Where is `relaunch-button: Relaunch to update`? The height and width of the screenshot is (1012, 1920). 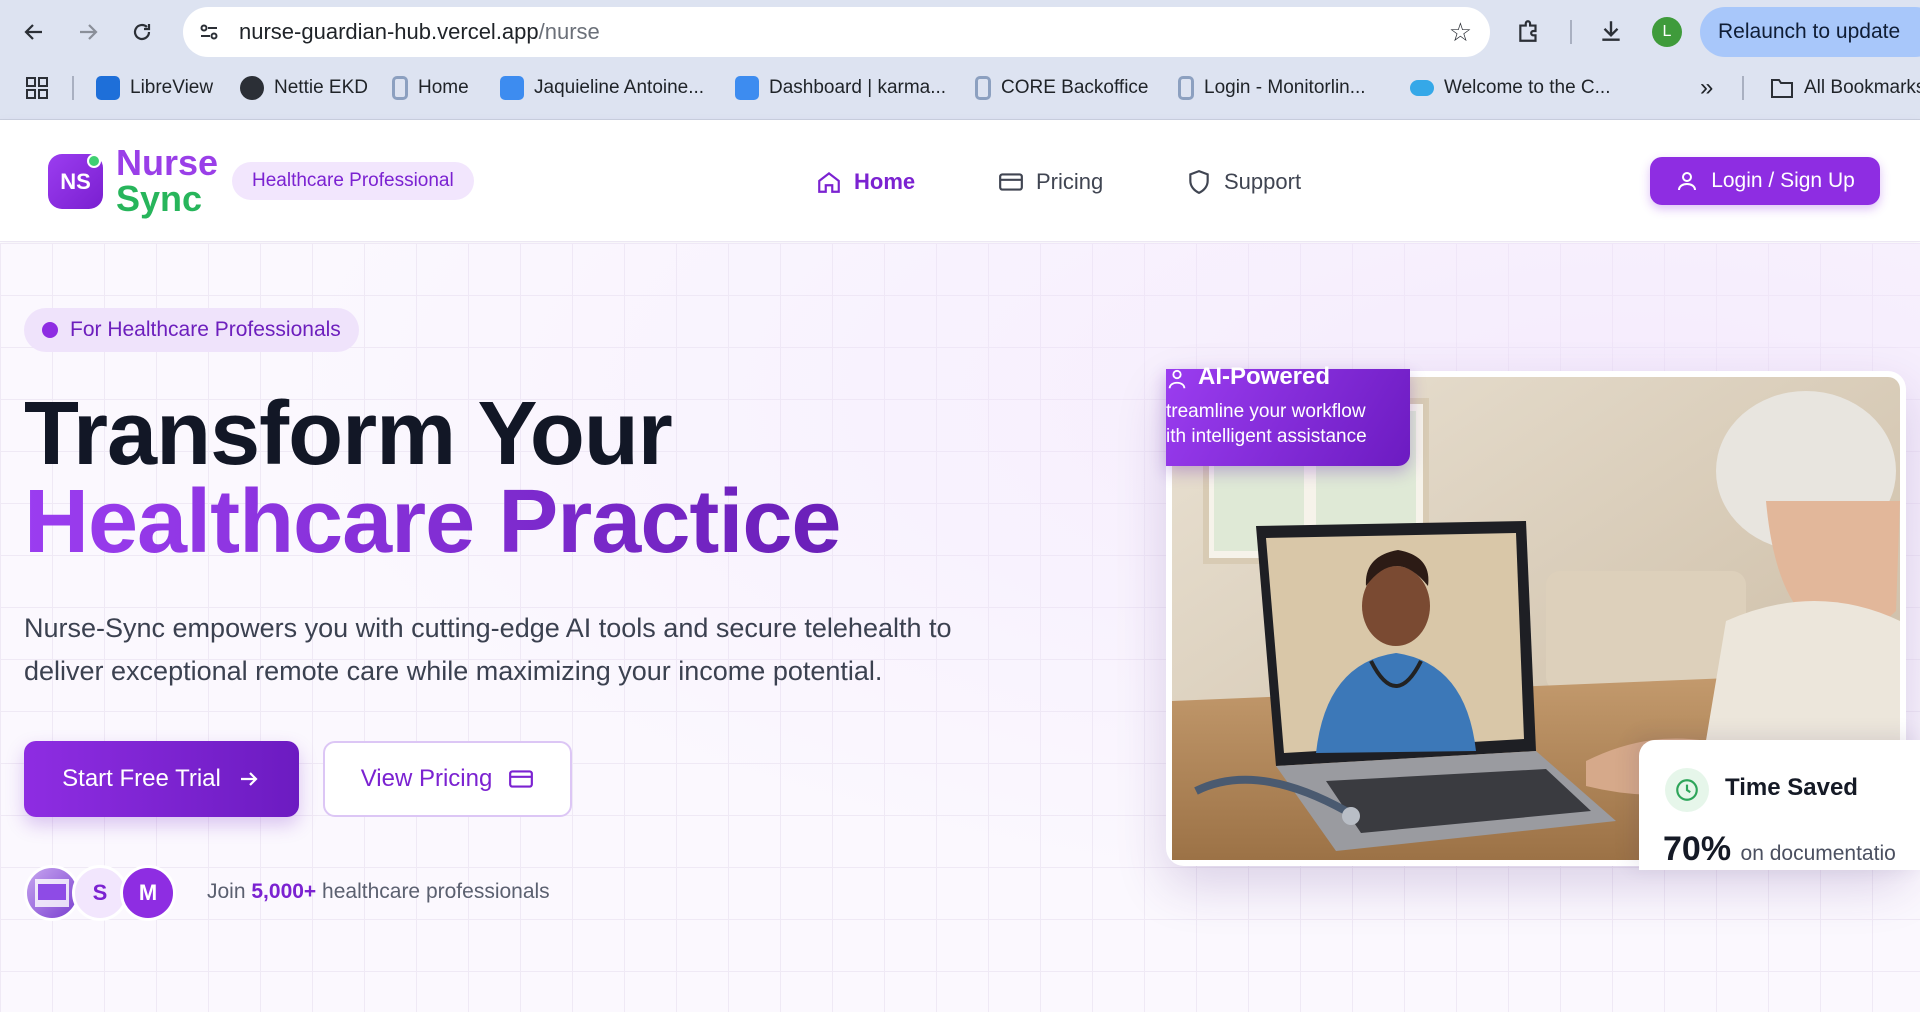
relaunch-button: Relaunch to update is located at coordinates (1810, 32).